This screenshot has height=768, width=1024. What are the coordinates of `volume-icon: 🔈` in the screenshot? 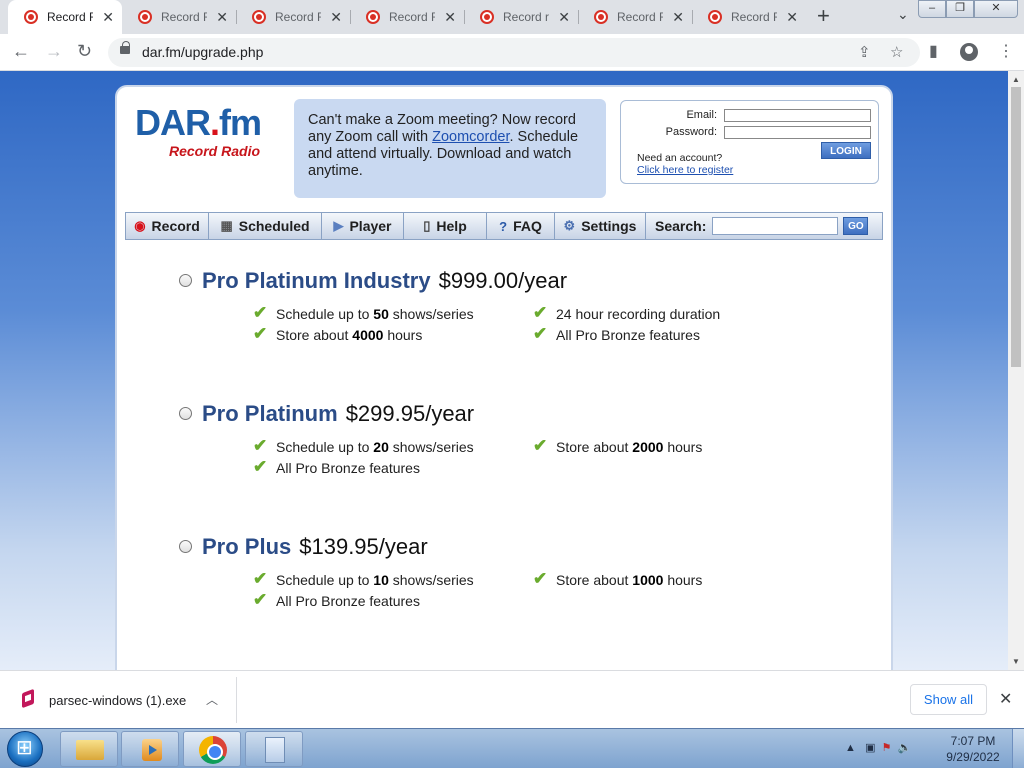 It's located at (905, 748).